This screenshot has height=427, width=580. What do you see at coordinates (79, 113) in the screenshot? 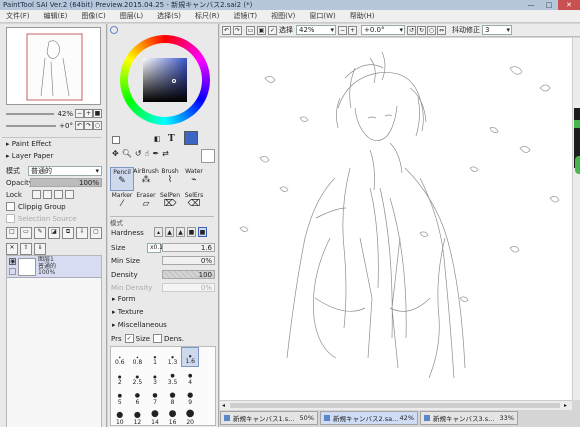
I see `zoom-minus-button: −` at bounding box center [79, 113].